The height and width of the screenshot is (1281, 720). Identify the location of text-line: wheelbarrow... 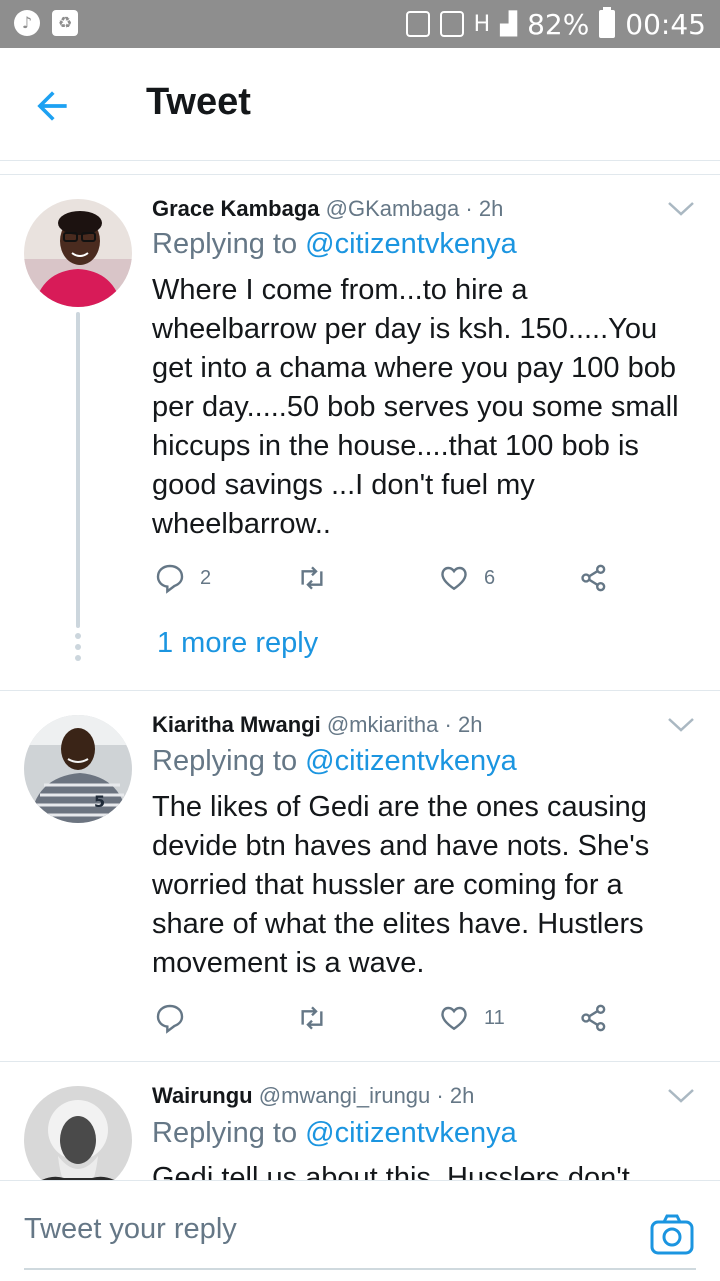
(241, 524).